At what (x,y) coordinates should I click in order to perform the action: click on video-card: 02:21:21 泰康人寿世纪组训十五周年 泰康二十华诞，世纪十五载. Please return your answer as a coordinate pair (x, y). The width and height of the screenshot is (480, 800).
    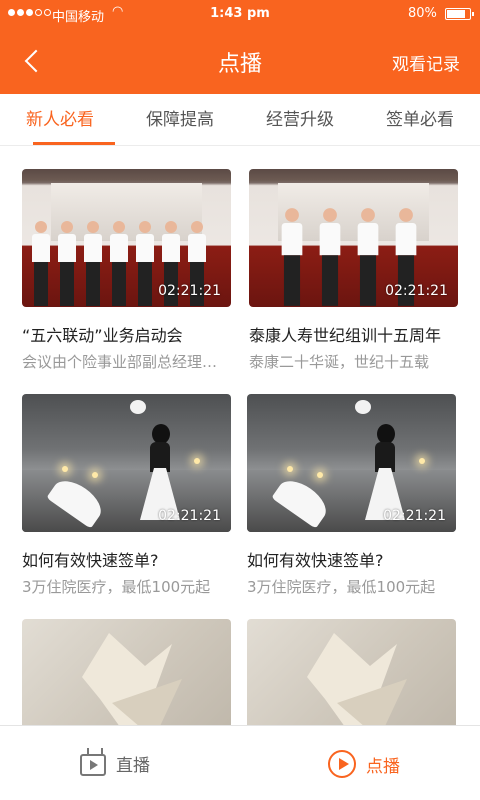
    Looking at the image, I should click on (353, 270).